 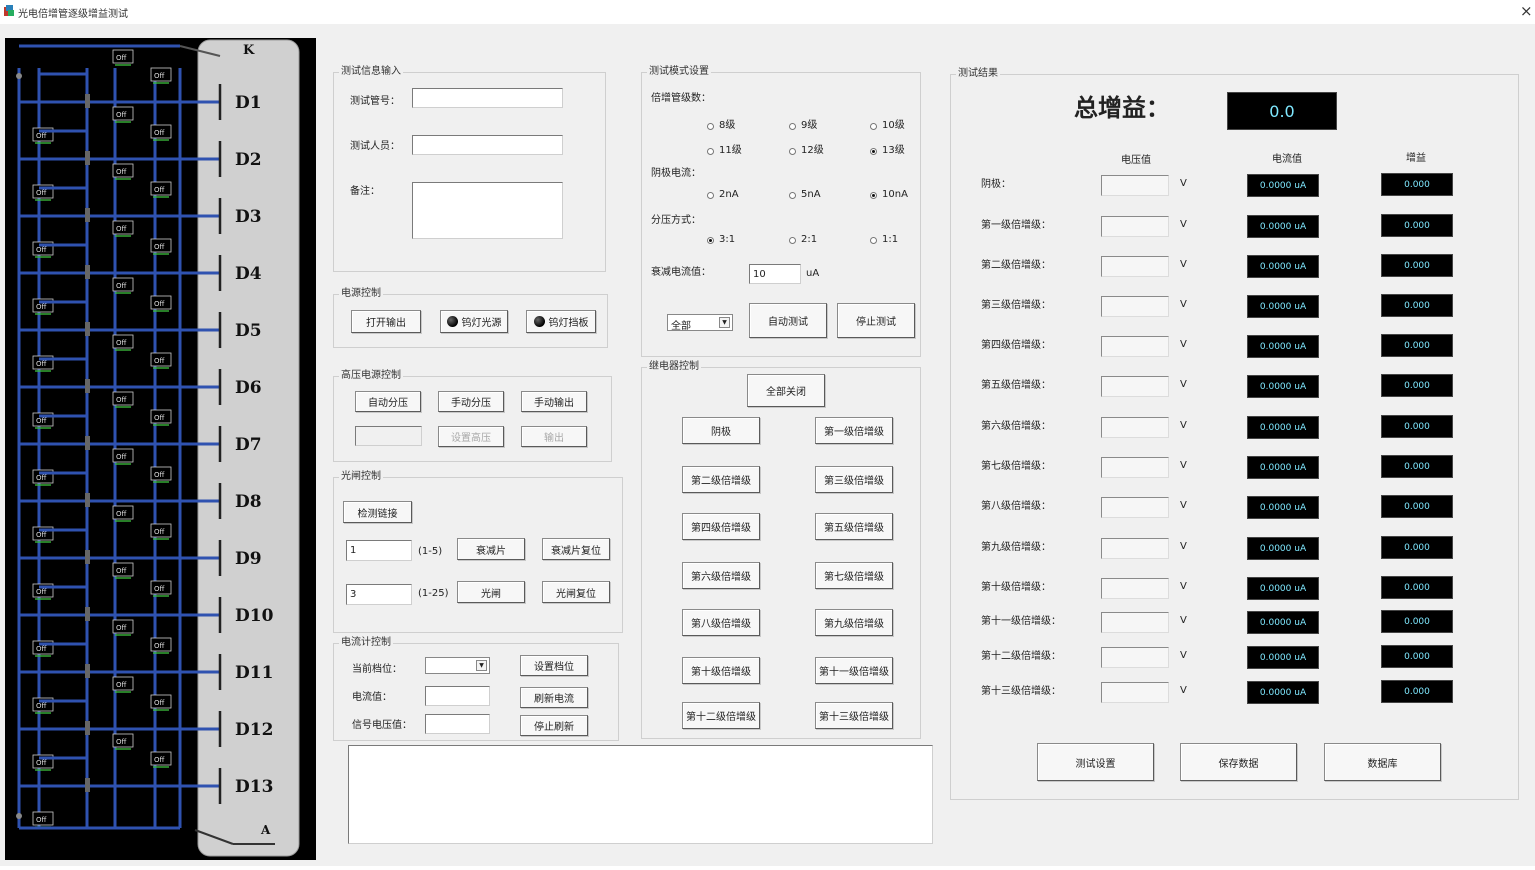 What do you see at coordinates (388, 436) in the screenshot?
I see `hv-value-input` at bounding box center [388, 436].